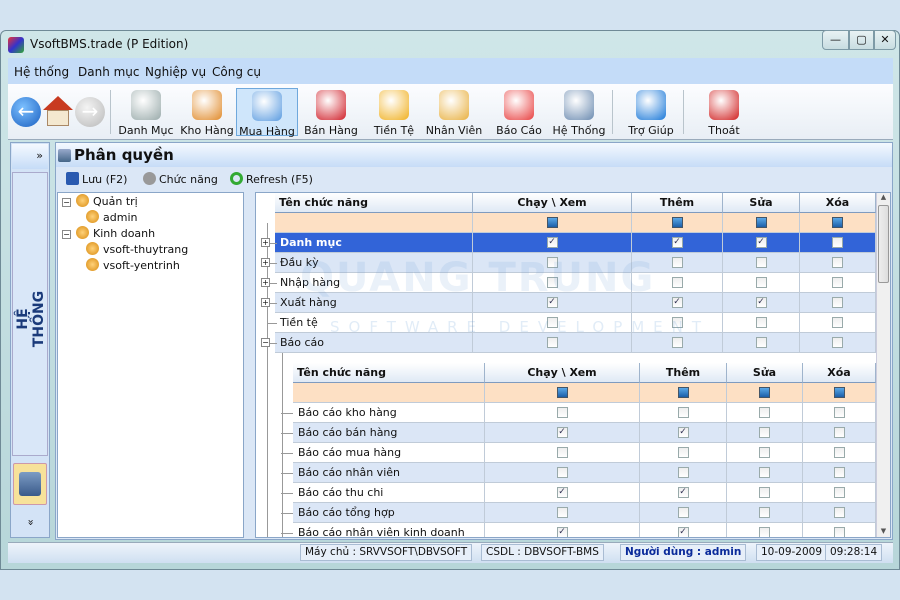 This screenshot has height=600, width=900. I want to click on toolbar-report-chart-button: Báo Cáo, so click(519, 112).